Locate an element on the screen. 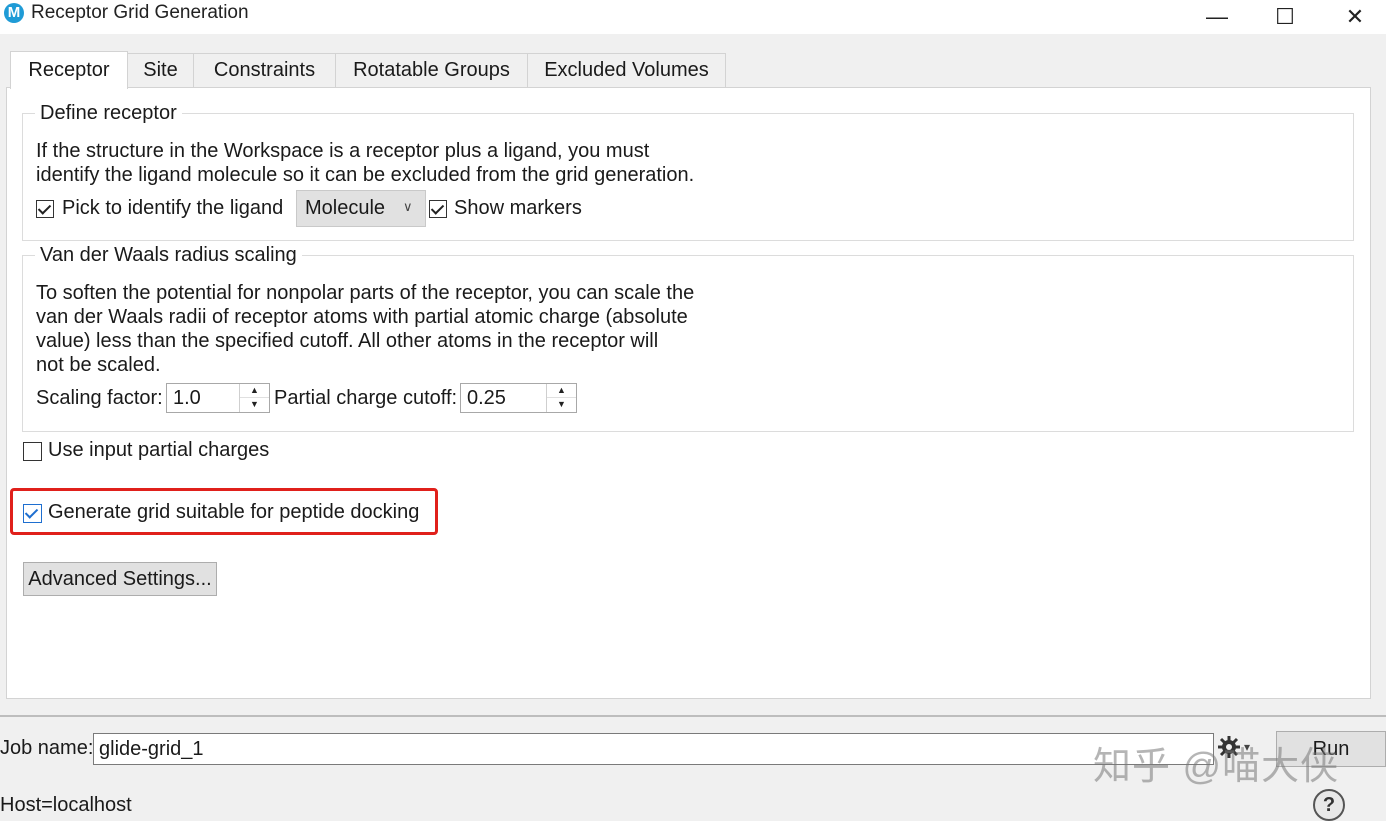 This screenshot has height=821, width=1386. show-markers-checkbox is located at coordinates (438, 209).